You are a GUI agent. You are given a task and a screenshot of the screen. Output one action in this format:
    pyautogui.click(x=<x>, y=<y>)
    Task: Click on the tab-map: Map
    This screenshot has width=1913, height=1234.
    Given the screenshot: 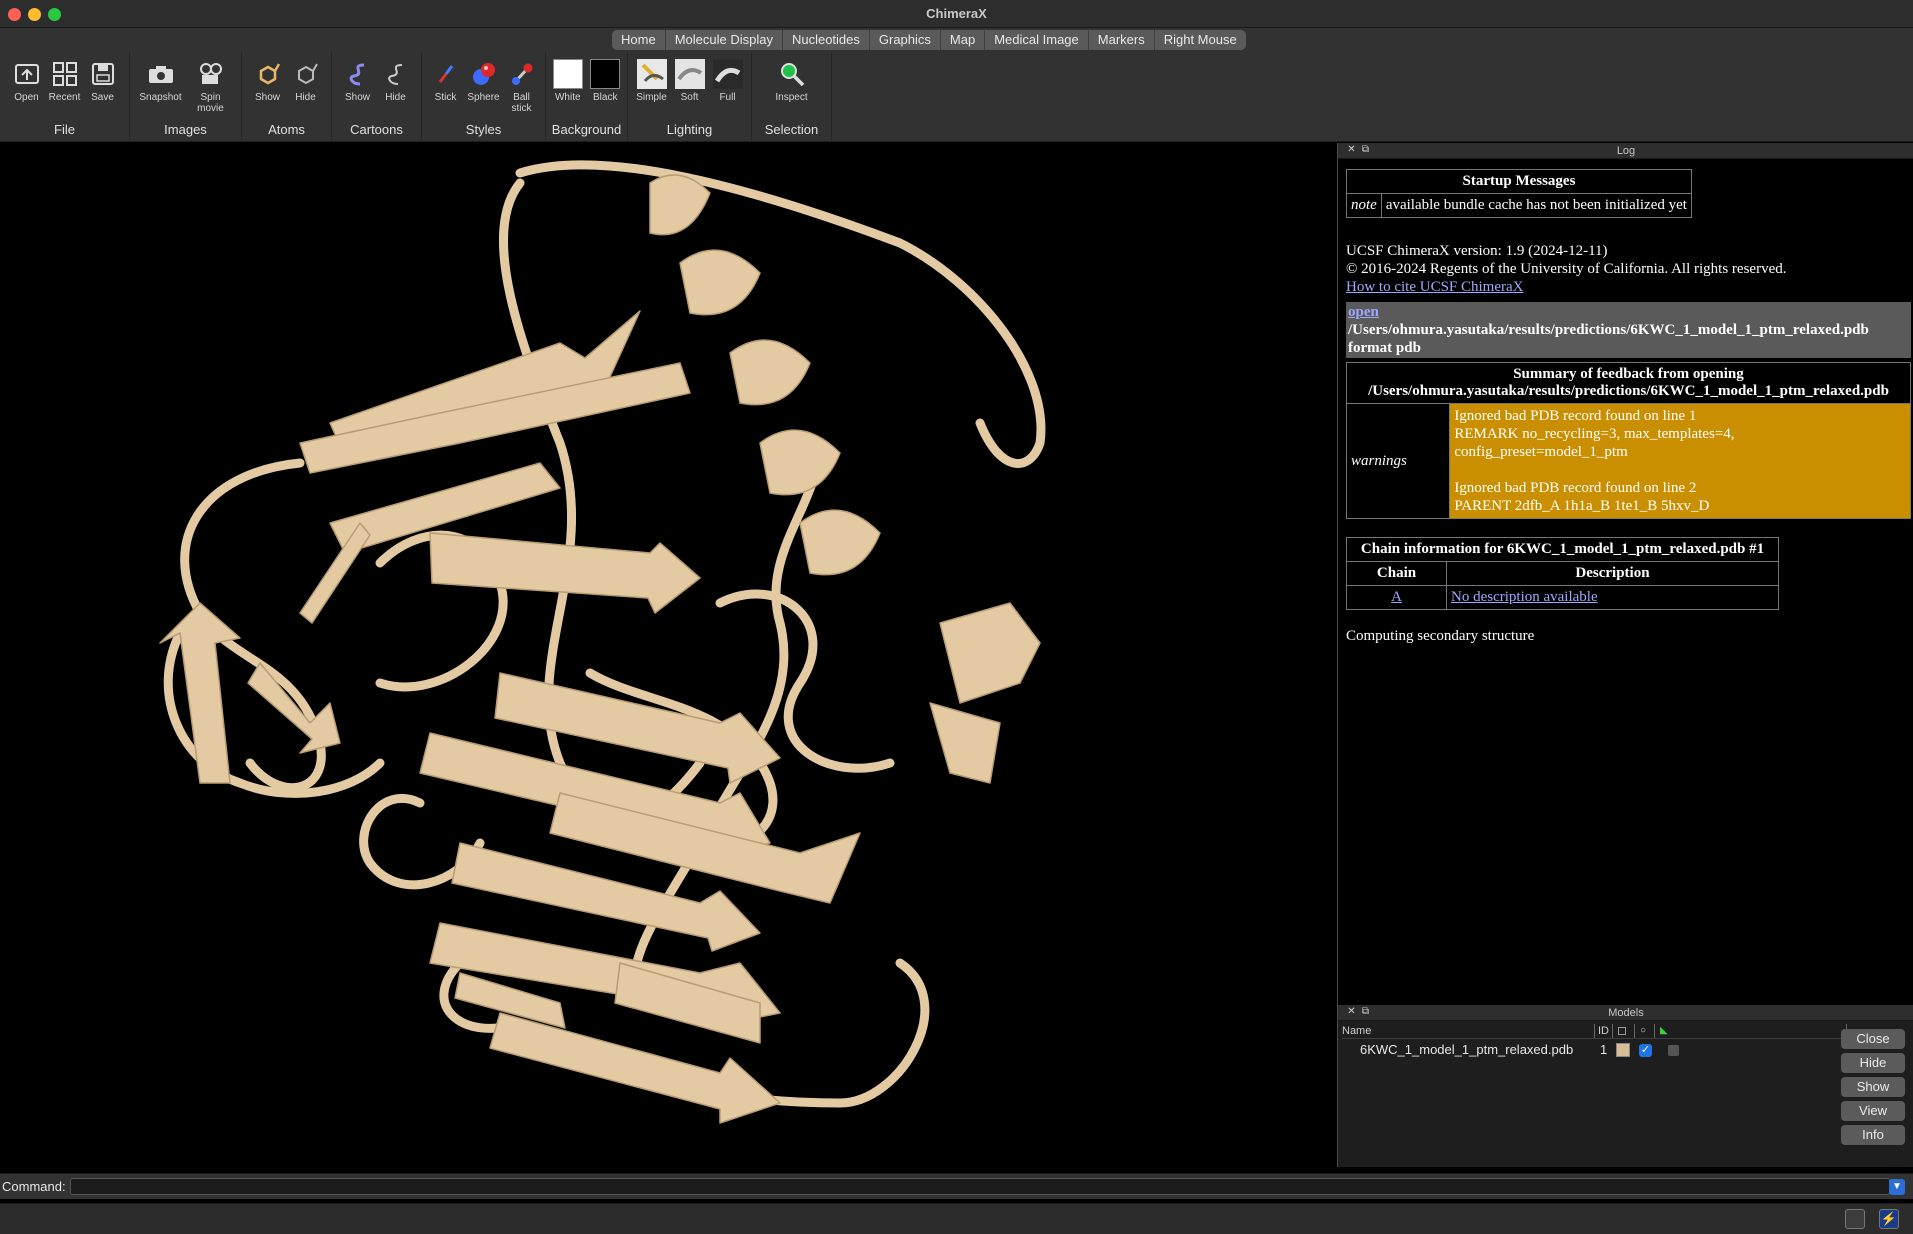 What is the action you would take?
    pyautogui.click(x=963, y=40)
    